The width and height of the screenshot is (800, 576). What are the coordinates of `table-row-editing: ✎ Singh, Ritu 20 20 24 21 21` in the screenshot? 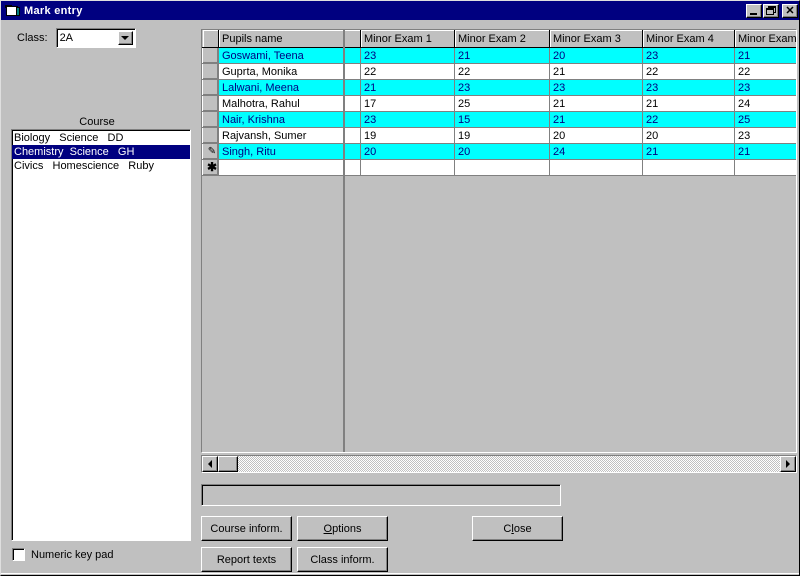 It's located at (499, 151).